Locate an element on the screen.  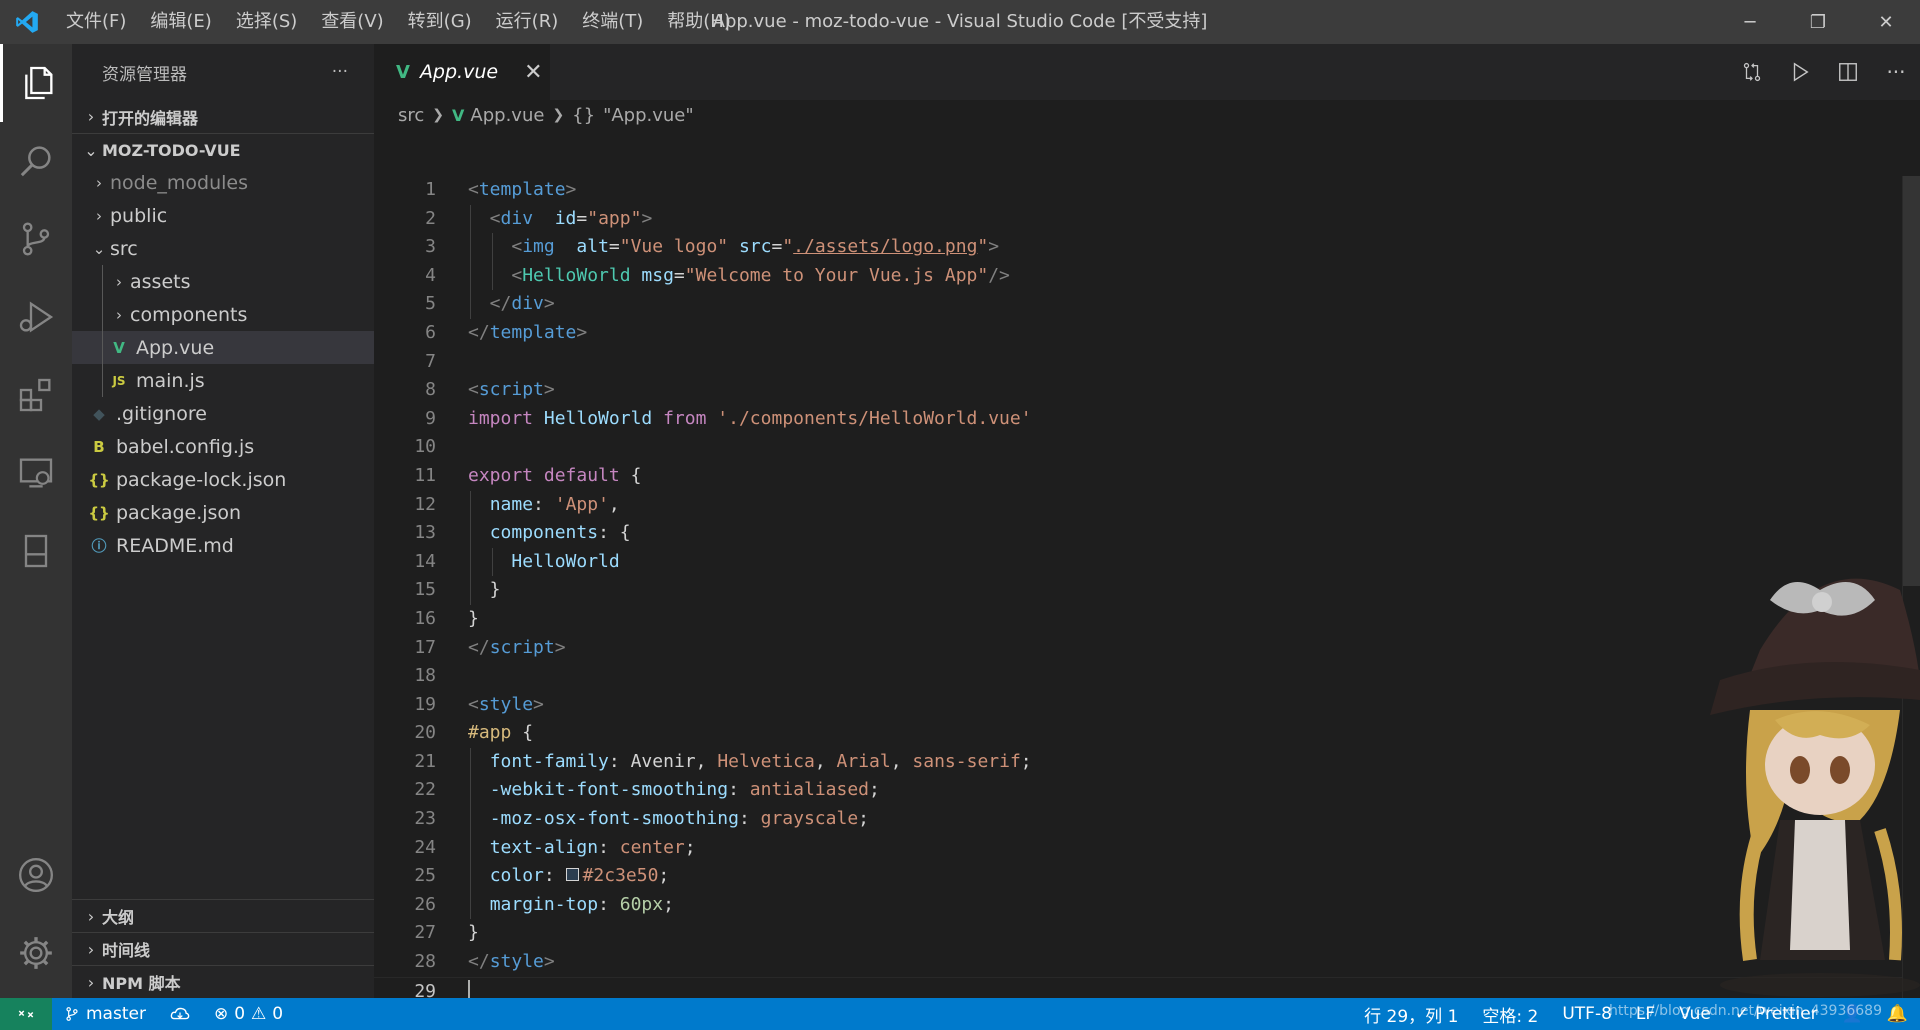
breadcrumb-symbol: "App.vue" is located at coordinates (648, 115).